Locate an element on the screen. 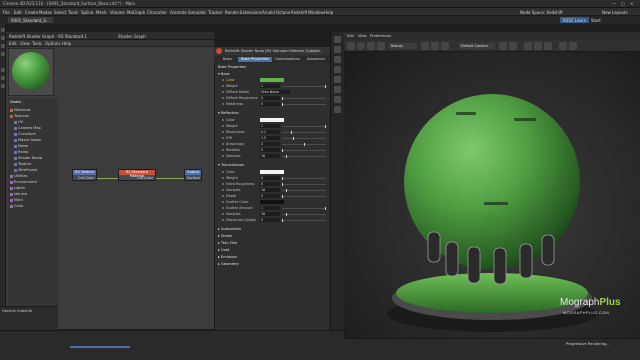 The width and height of the screenshot is (640, 360). tree-item: Materials is located at coordinates (20, 110).